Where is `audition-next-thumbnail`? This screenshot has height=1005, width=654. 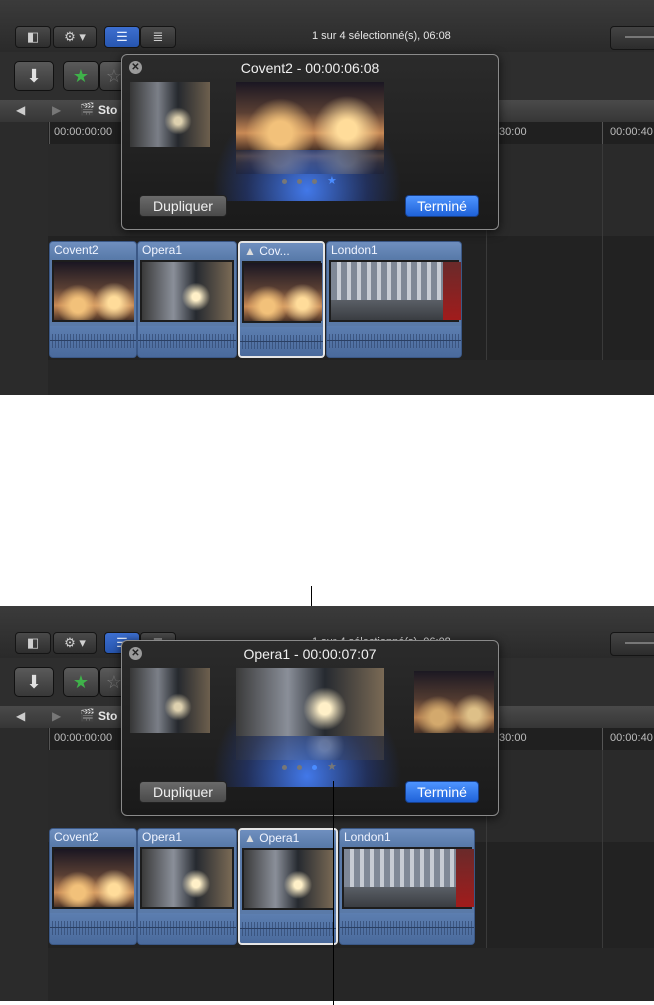 audition-next-thumbnail is located at coordinates (454, 702).